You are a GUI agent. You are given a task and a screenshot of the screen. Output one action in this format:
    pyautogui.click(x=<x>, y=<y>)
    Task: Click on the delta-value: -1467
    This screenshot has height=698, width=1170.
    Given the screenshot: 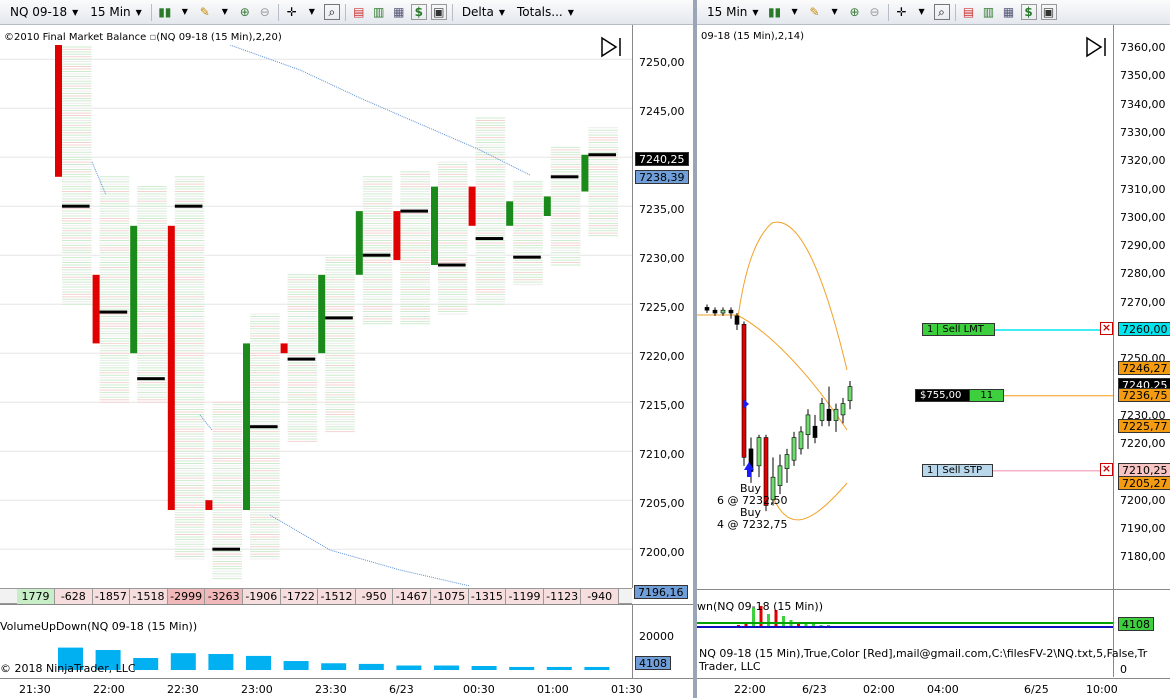 What is the action you would take?
    pyautogui.click(x=412, y=596)
    